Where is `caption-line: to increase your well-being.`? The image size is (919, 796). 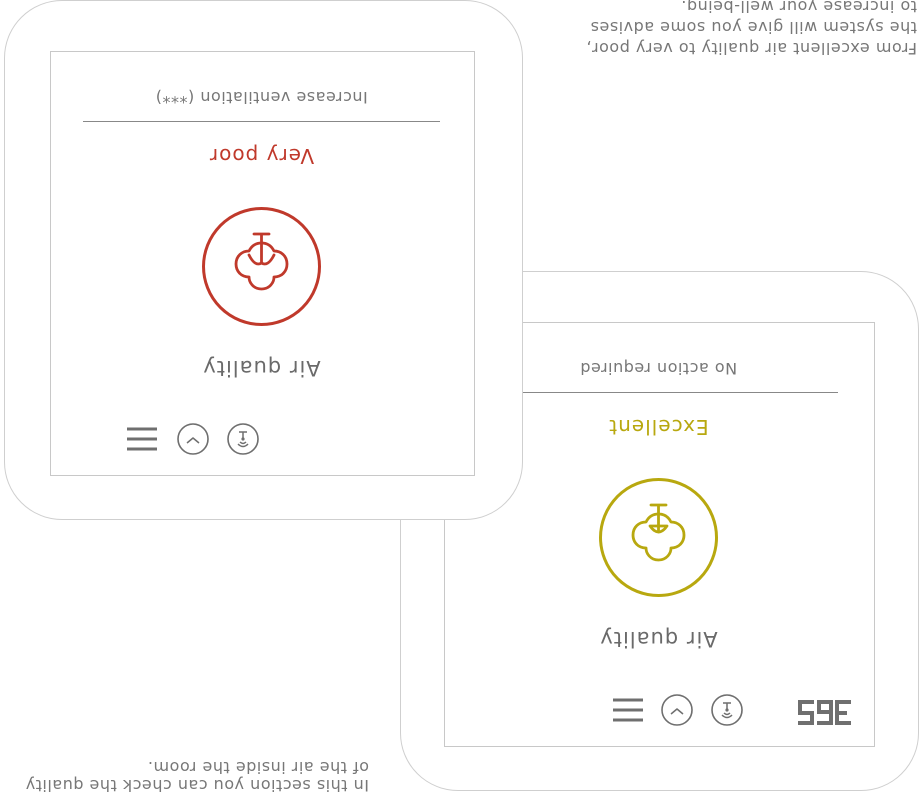
caption-line: to increase your well-being. is located at coordinates (798, 8).